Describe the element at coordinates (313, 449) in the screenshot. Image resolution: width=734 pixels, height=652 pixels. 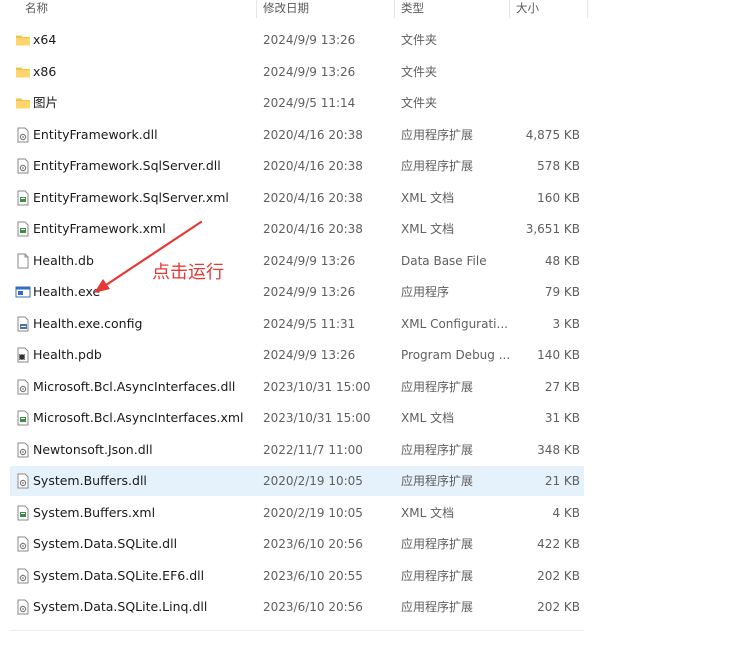
I see `file-modified-date: 2022/11/7 11:00` at that location.